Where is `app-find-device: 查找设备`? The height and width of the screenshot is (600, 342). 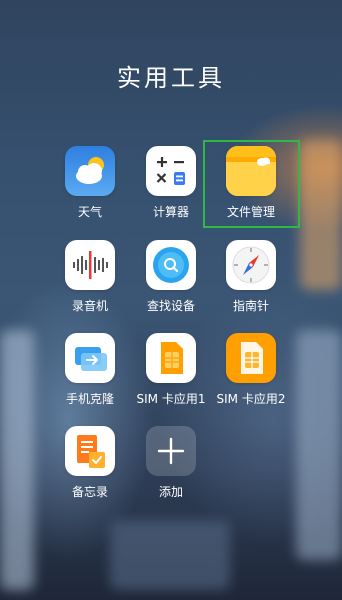 app-find-device: 查找设备 is located at coordinates (171, 277).